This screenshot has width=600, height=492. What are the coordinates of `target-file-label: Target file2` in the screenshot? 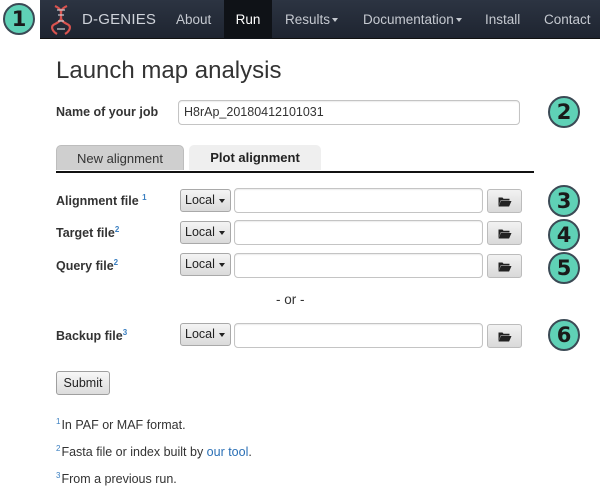 It's located at (87, 232).